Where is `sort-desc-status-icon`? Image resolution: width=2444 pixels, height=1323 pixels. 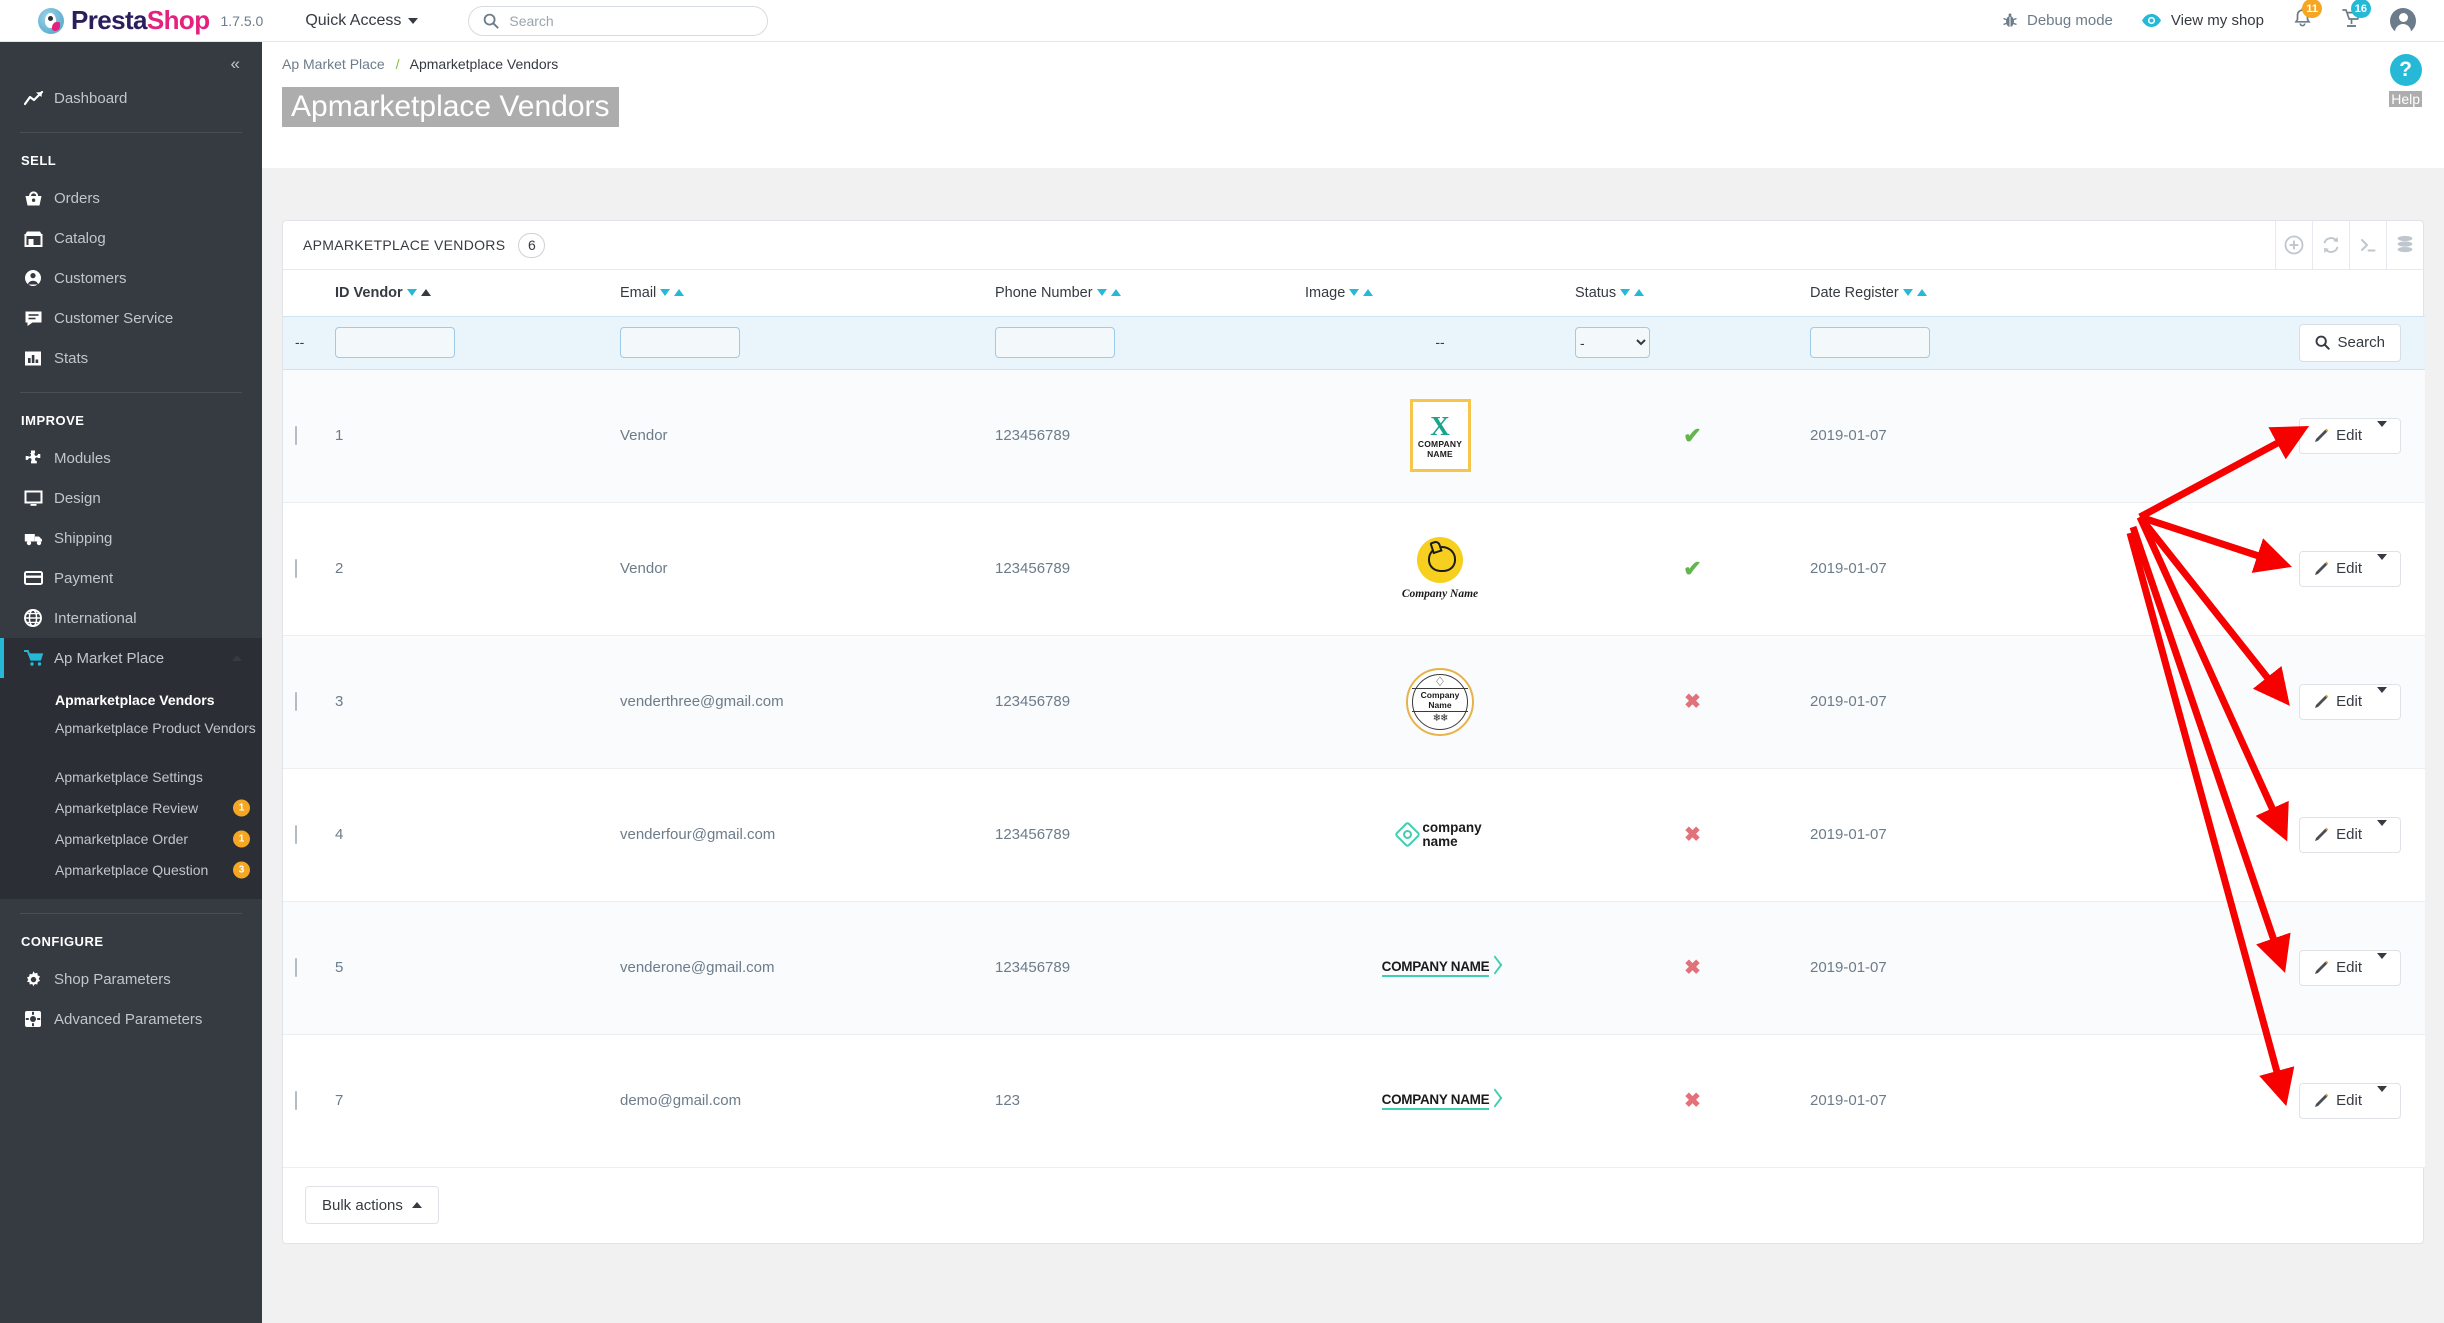
sort-desc-status-icon is located at coordinates (1625, 293).